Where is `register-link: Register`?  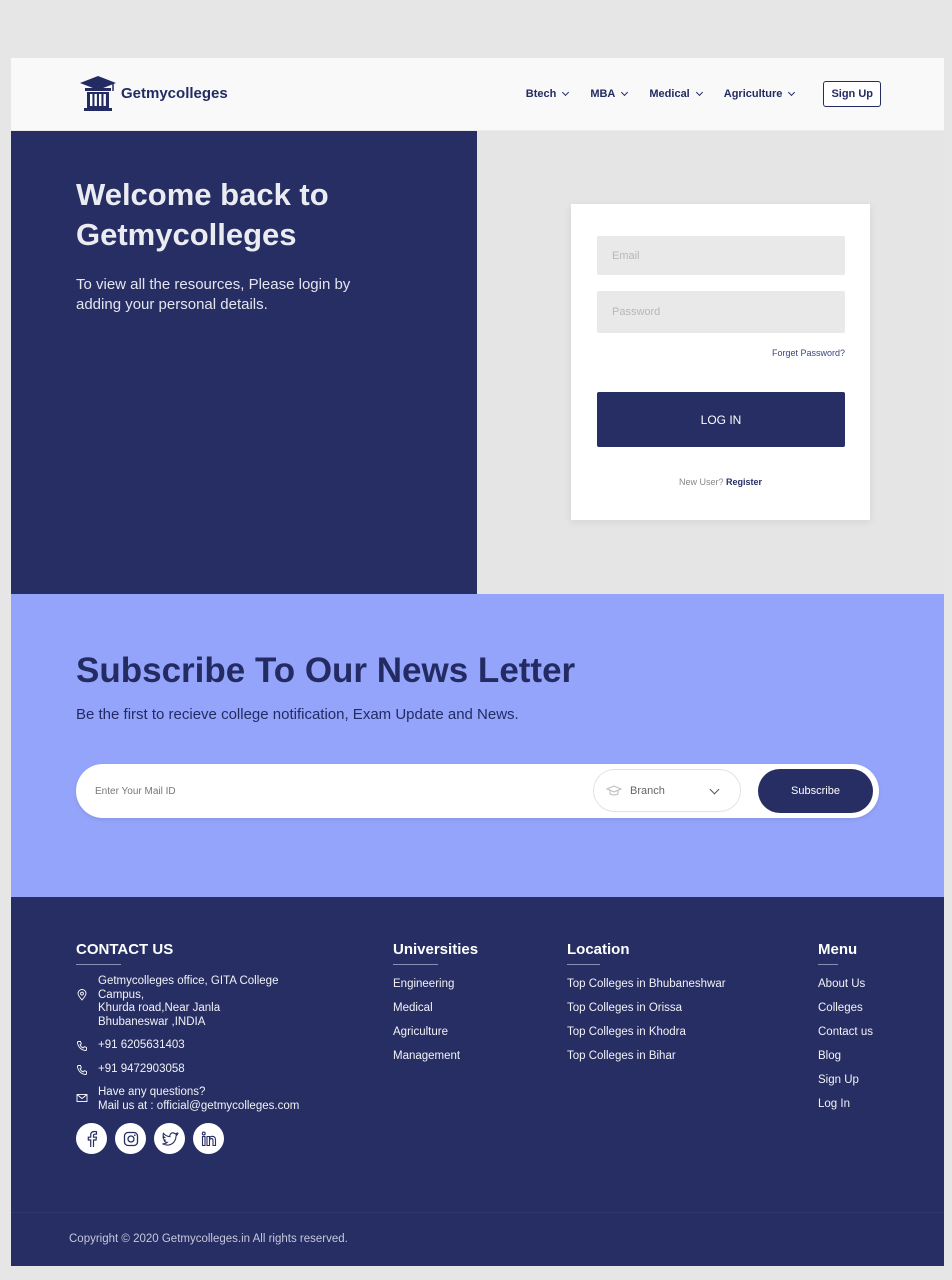
register-link: Register is located at coordinates (744, 482).